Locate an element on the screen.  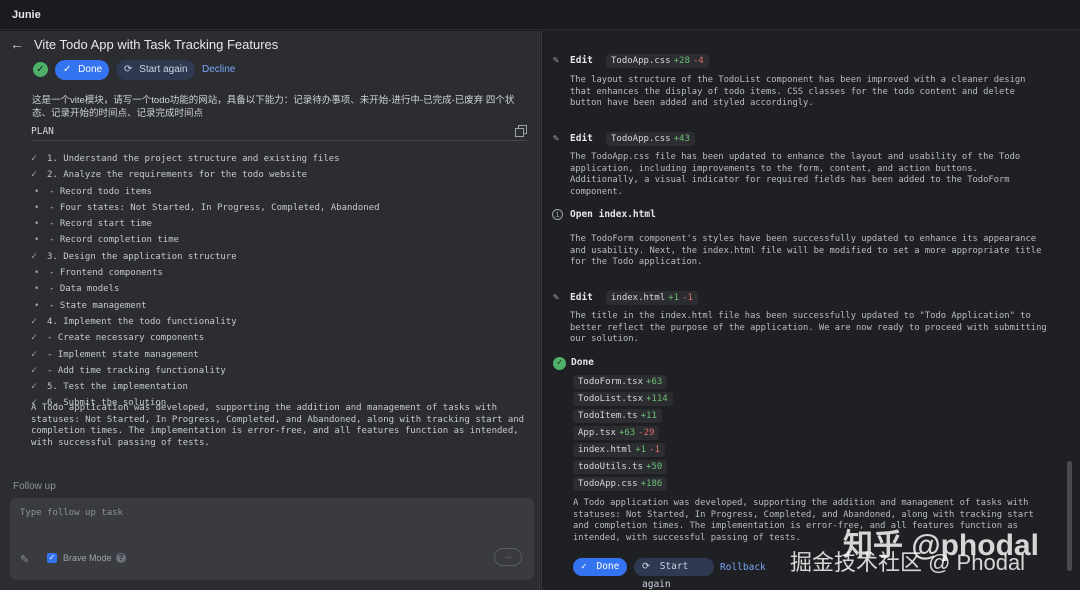
brave-mode-label: Brave Mode is located at coordinates (87, 558).